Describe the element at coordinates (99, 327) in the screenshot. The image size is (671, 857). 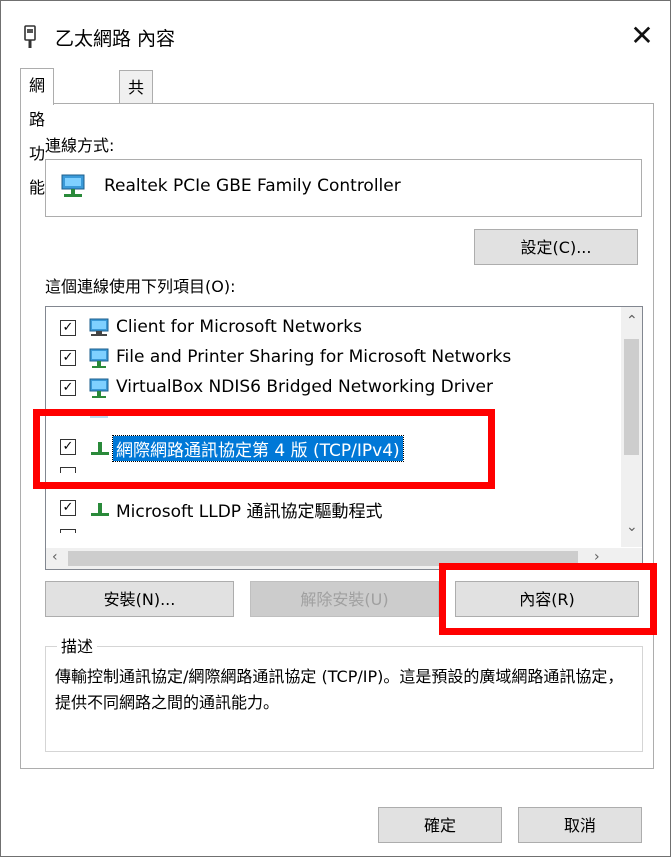
I see `network-client-icon` at that location.